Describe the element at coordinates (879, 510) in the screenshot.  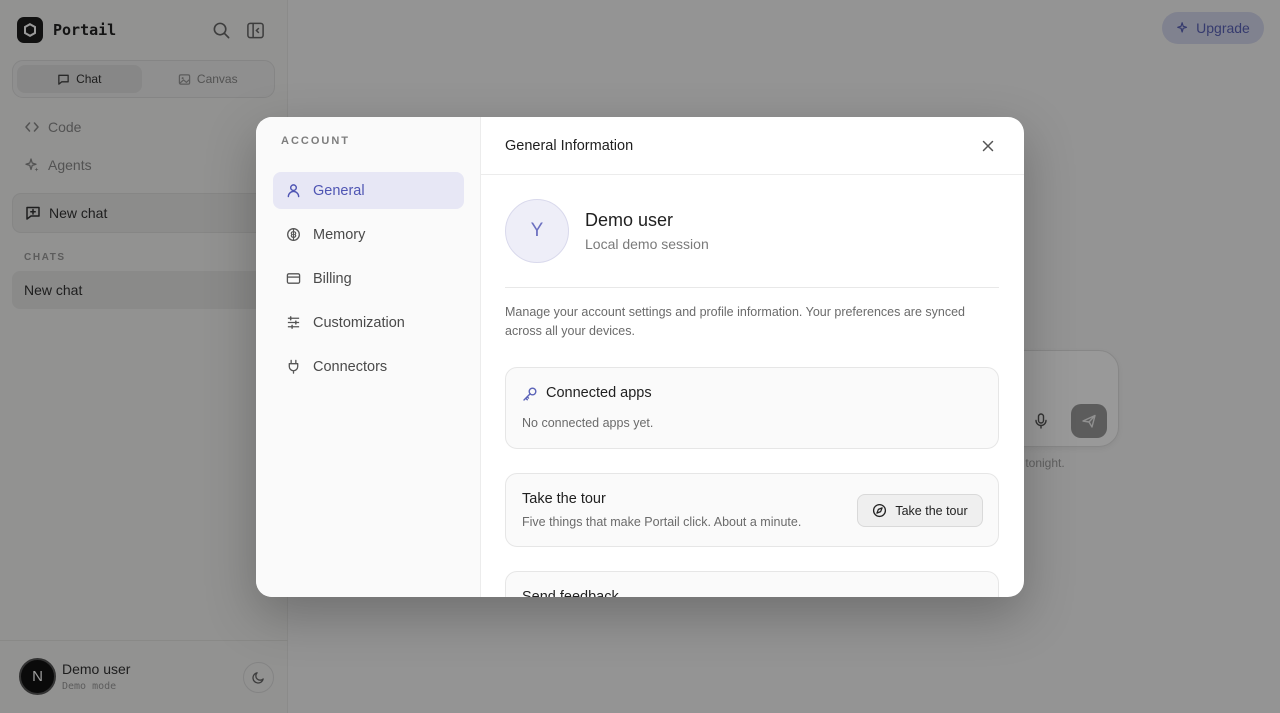
I see `compass-icon` at that location.